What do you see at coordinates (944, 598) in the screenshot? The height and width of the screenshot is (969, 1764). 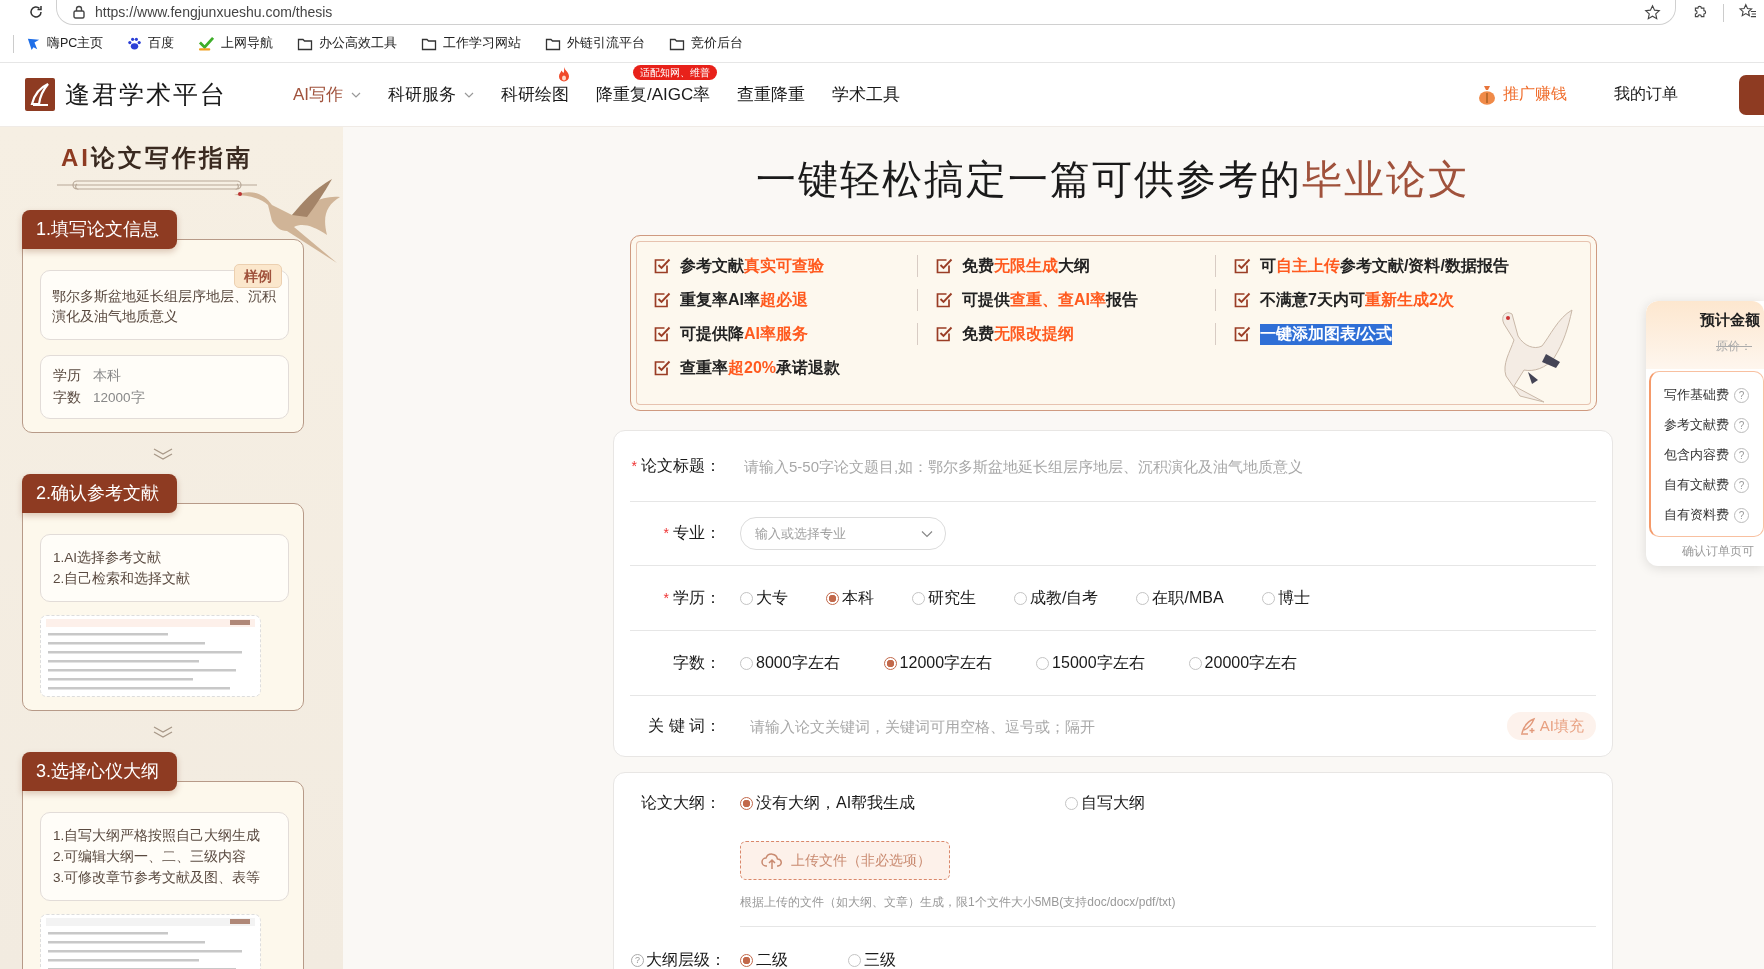 I see `radio-option: 研究生` at bounding box center [944, 598].